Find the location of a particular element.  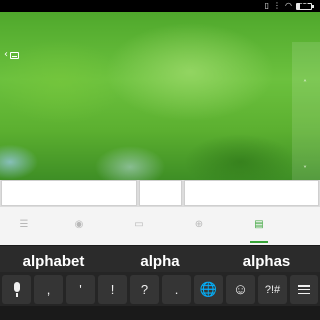

keyboard-icon: ▤ is located at coordinates (259, 224).